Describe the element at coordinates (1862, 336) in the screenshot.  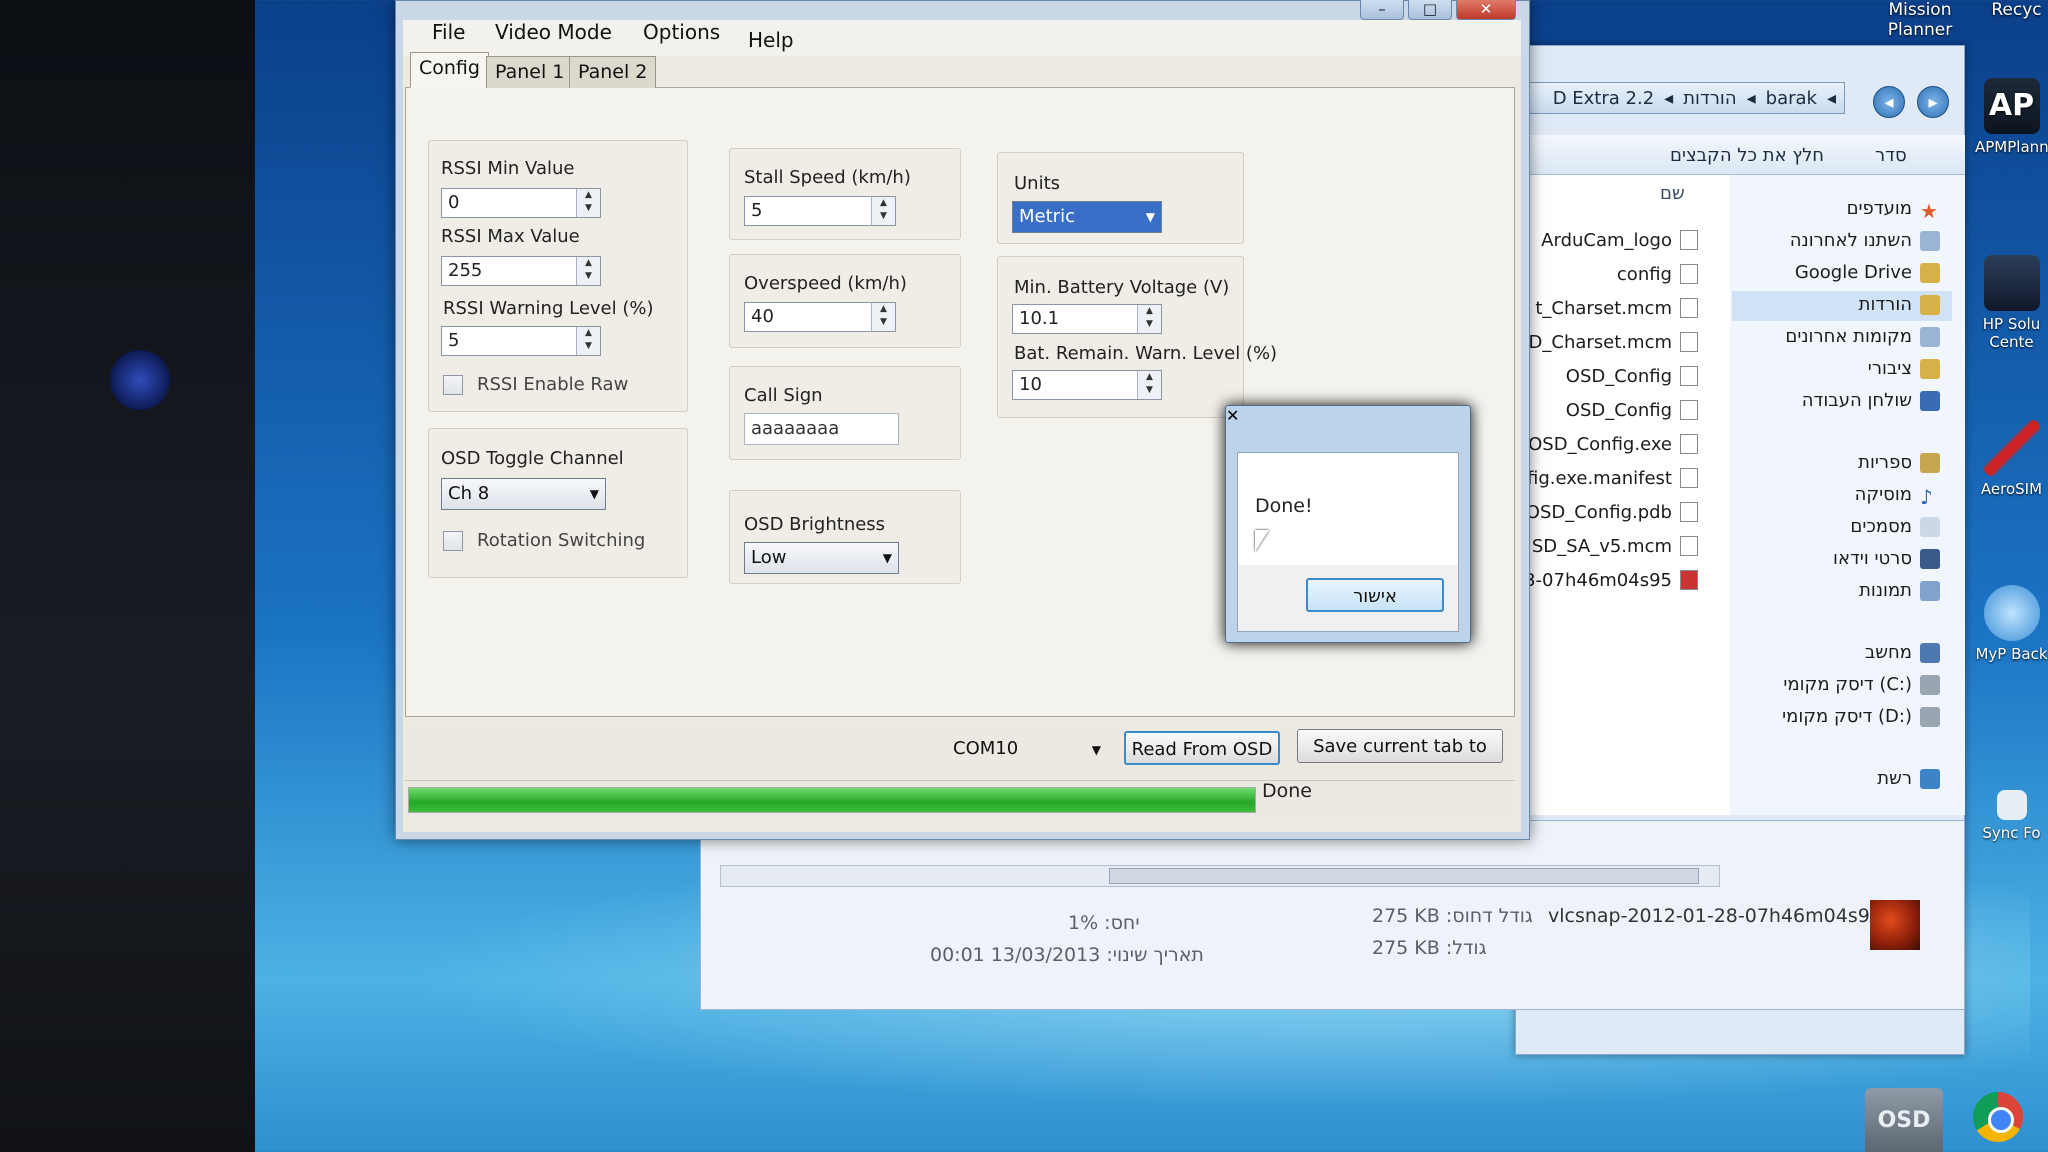
I see `nav-recent-places: מקומות אחרונים` at that location.